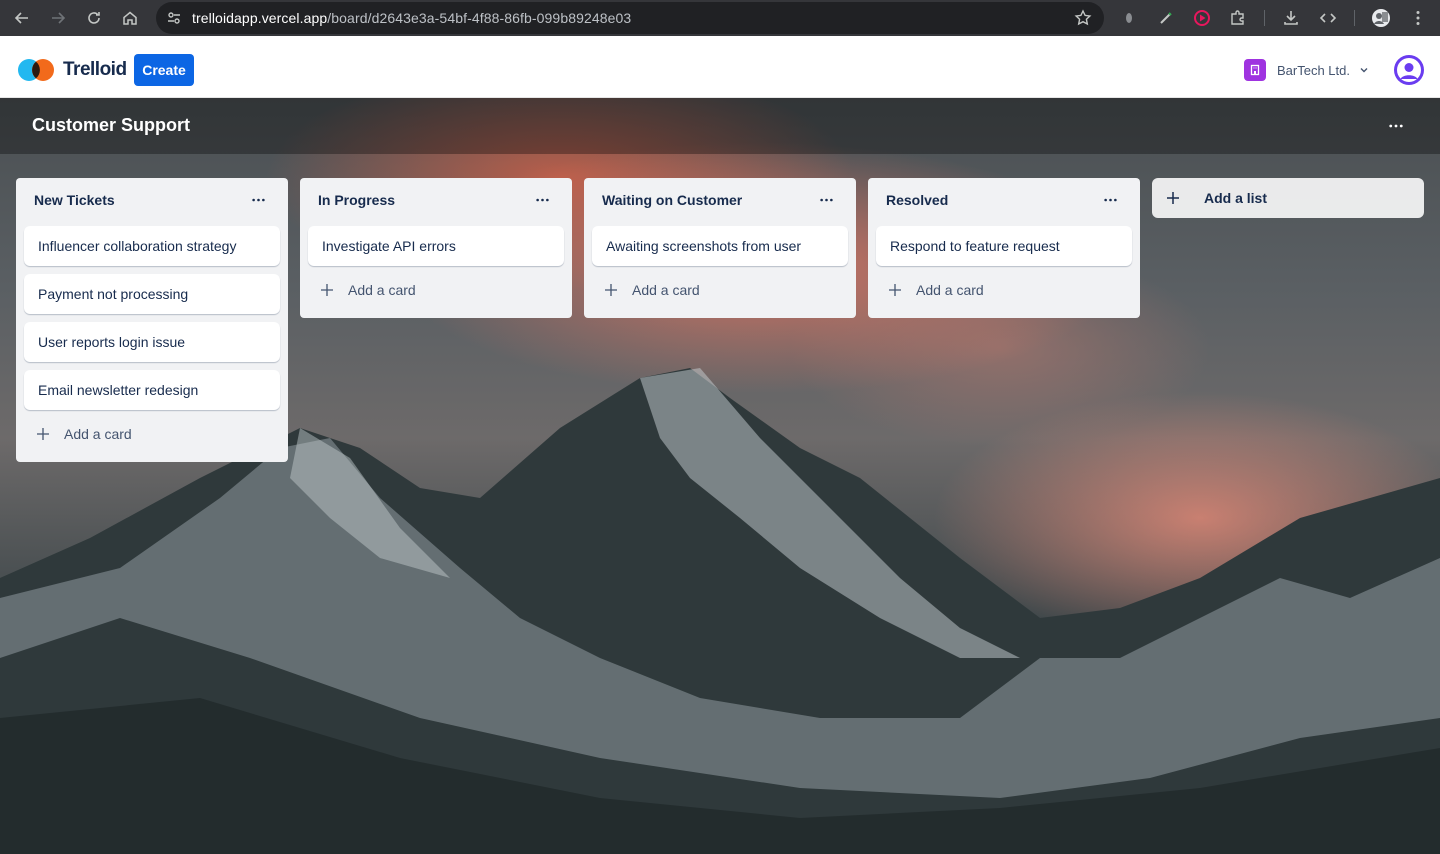 The height and width of the screenshot is (854, 1440). What do you see at coordinates (1418, 18) in the screenshot?
I see `browser-menu-icon` at bounding box center [1418, 18].